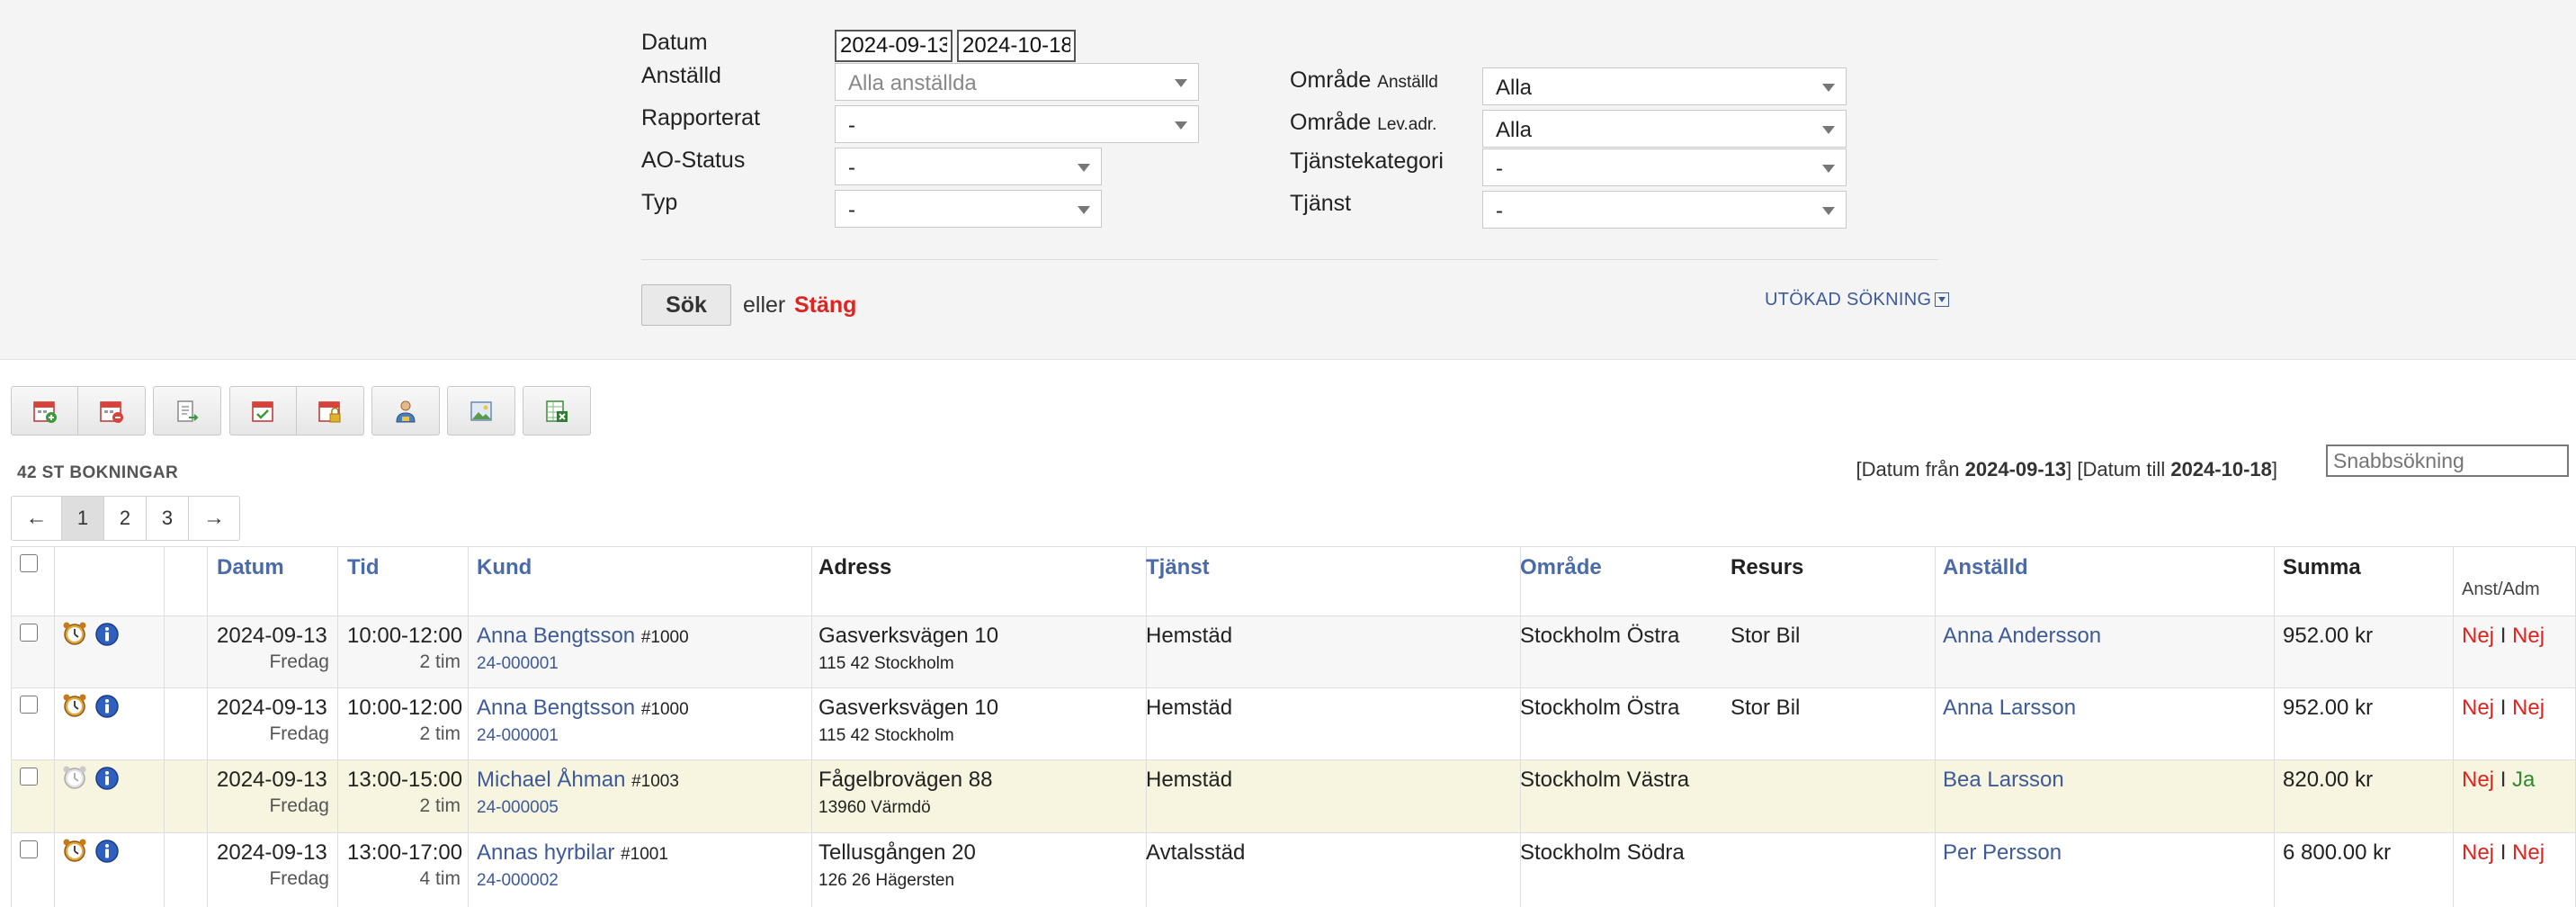 The height and width of the screenshot is (907, 2576). I want to click on row-customer: Michael Åhman #1003, so click(578, 780).